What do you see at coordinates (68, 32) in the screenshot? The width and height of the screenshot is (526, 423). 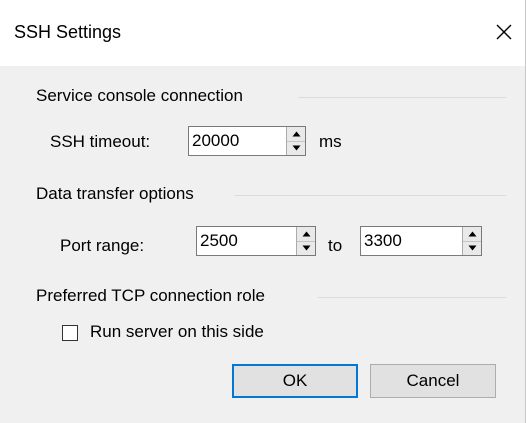 I see `dialog-title: SSH Settings` at bounding box center [68, 32].